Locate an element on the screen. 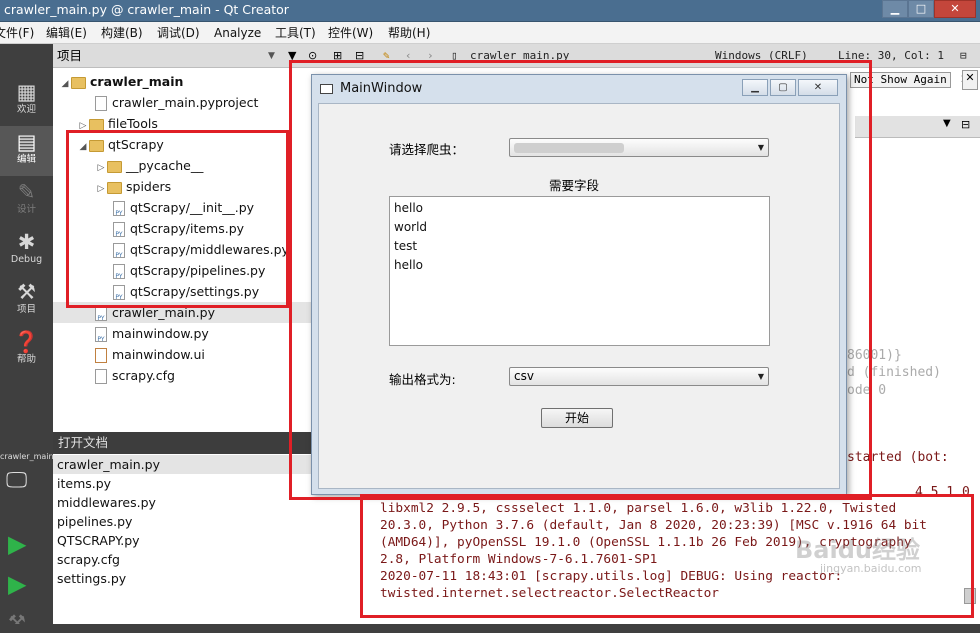  editor-close-icon: ⊟ is located at coordinates (963, 56).